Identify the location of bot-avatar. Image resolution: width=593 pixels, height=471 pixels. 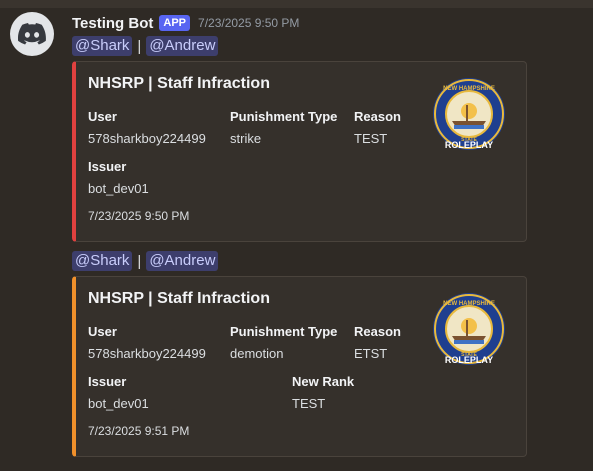
(32, 34).